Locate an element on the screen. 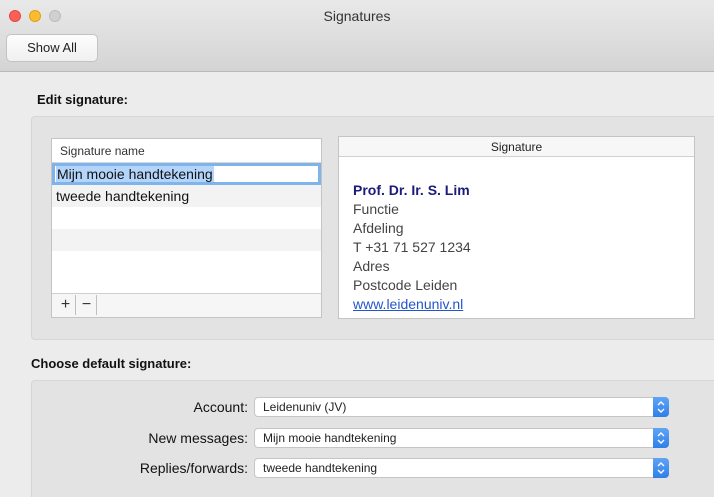 The height and width of the screenshot is (497, 714). signature-name-edit-field: Mijn mooie handtekening is located at coordinates (135, 174).